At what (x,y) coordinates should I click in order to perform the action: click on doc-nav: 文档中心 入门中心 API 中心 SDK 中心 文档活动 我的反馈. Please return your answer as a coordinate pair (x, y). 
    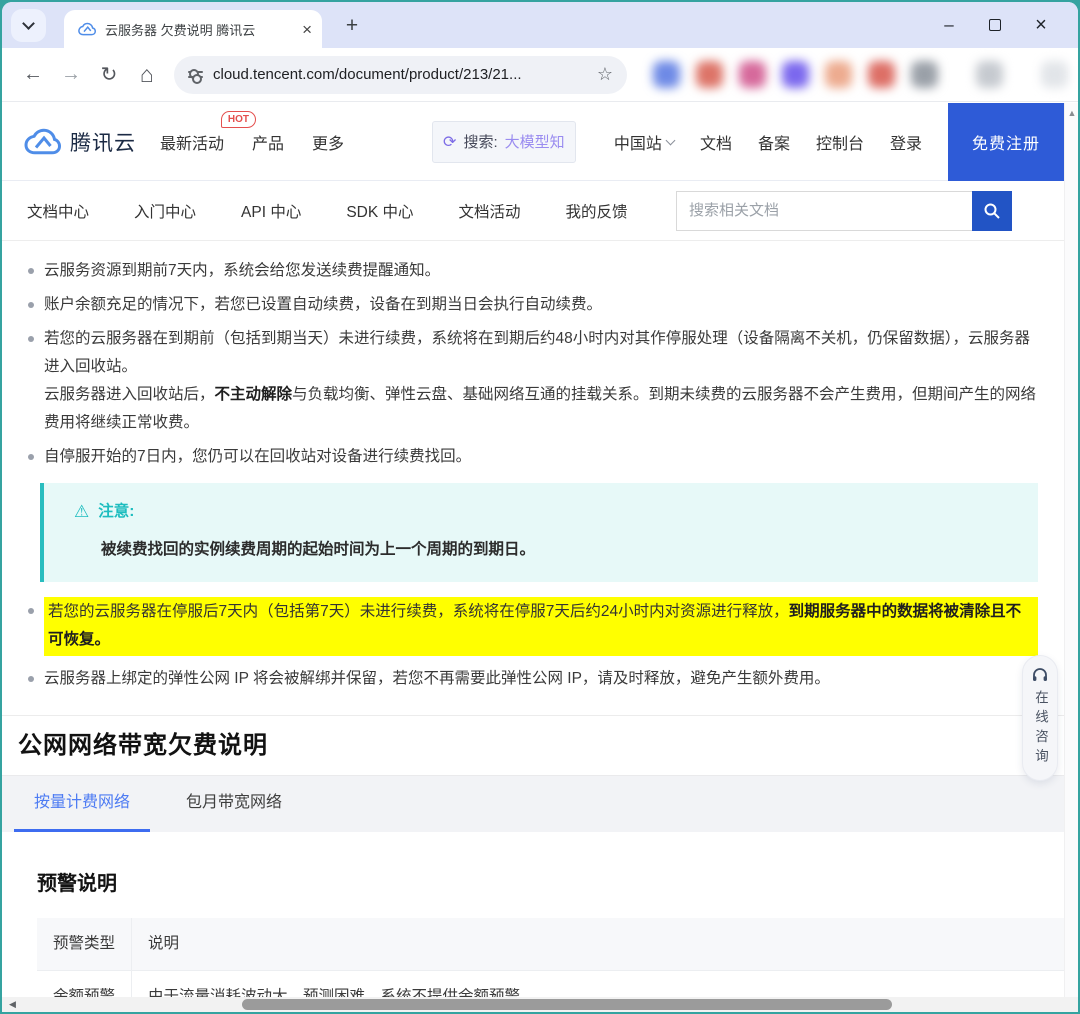
    Looking at the image, I should click on (533, 211).